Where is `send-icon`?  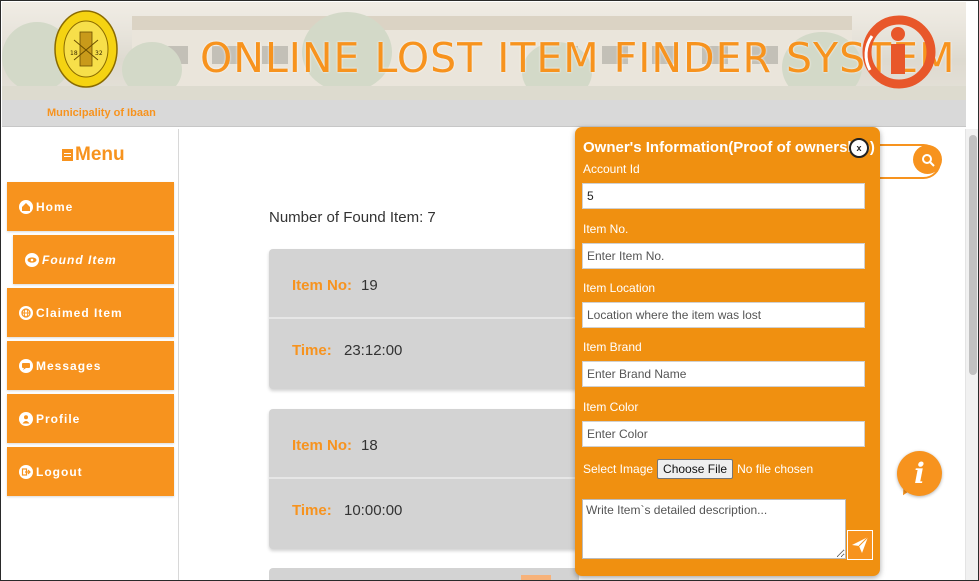
send-icon is located at coordinates (860, 544).